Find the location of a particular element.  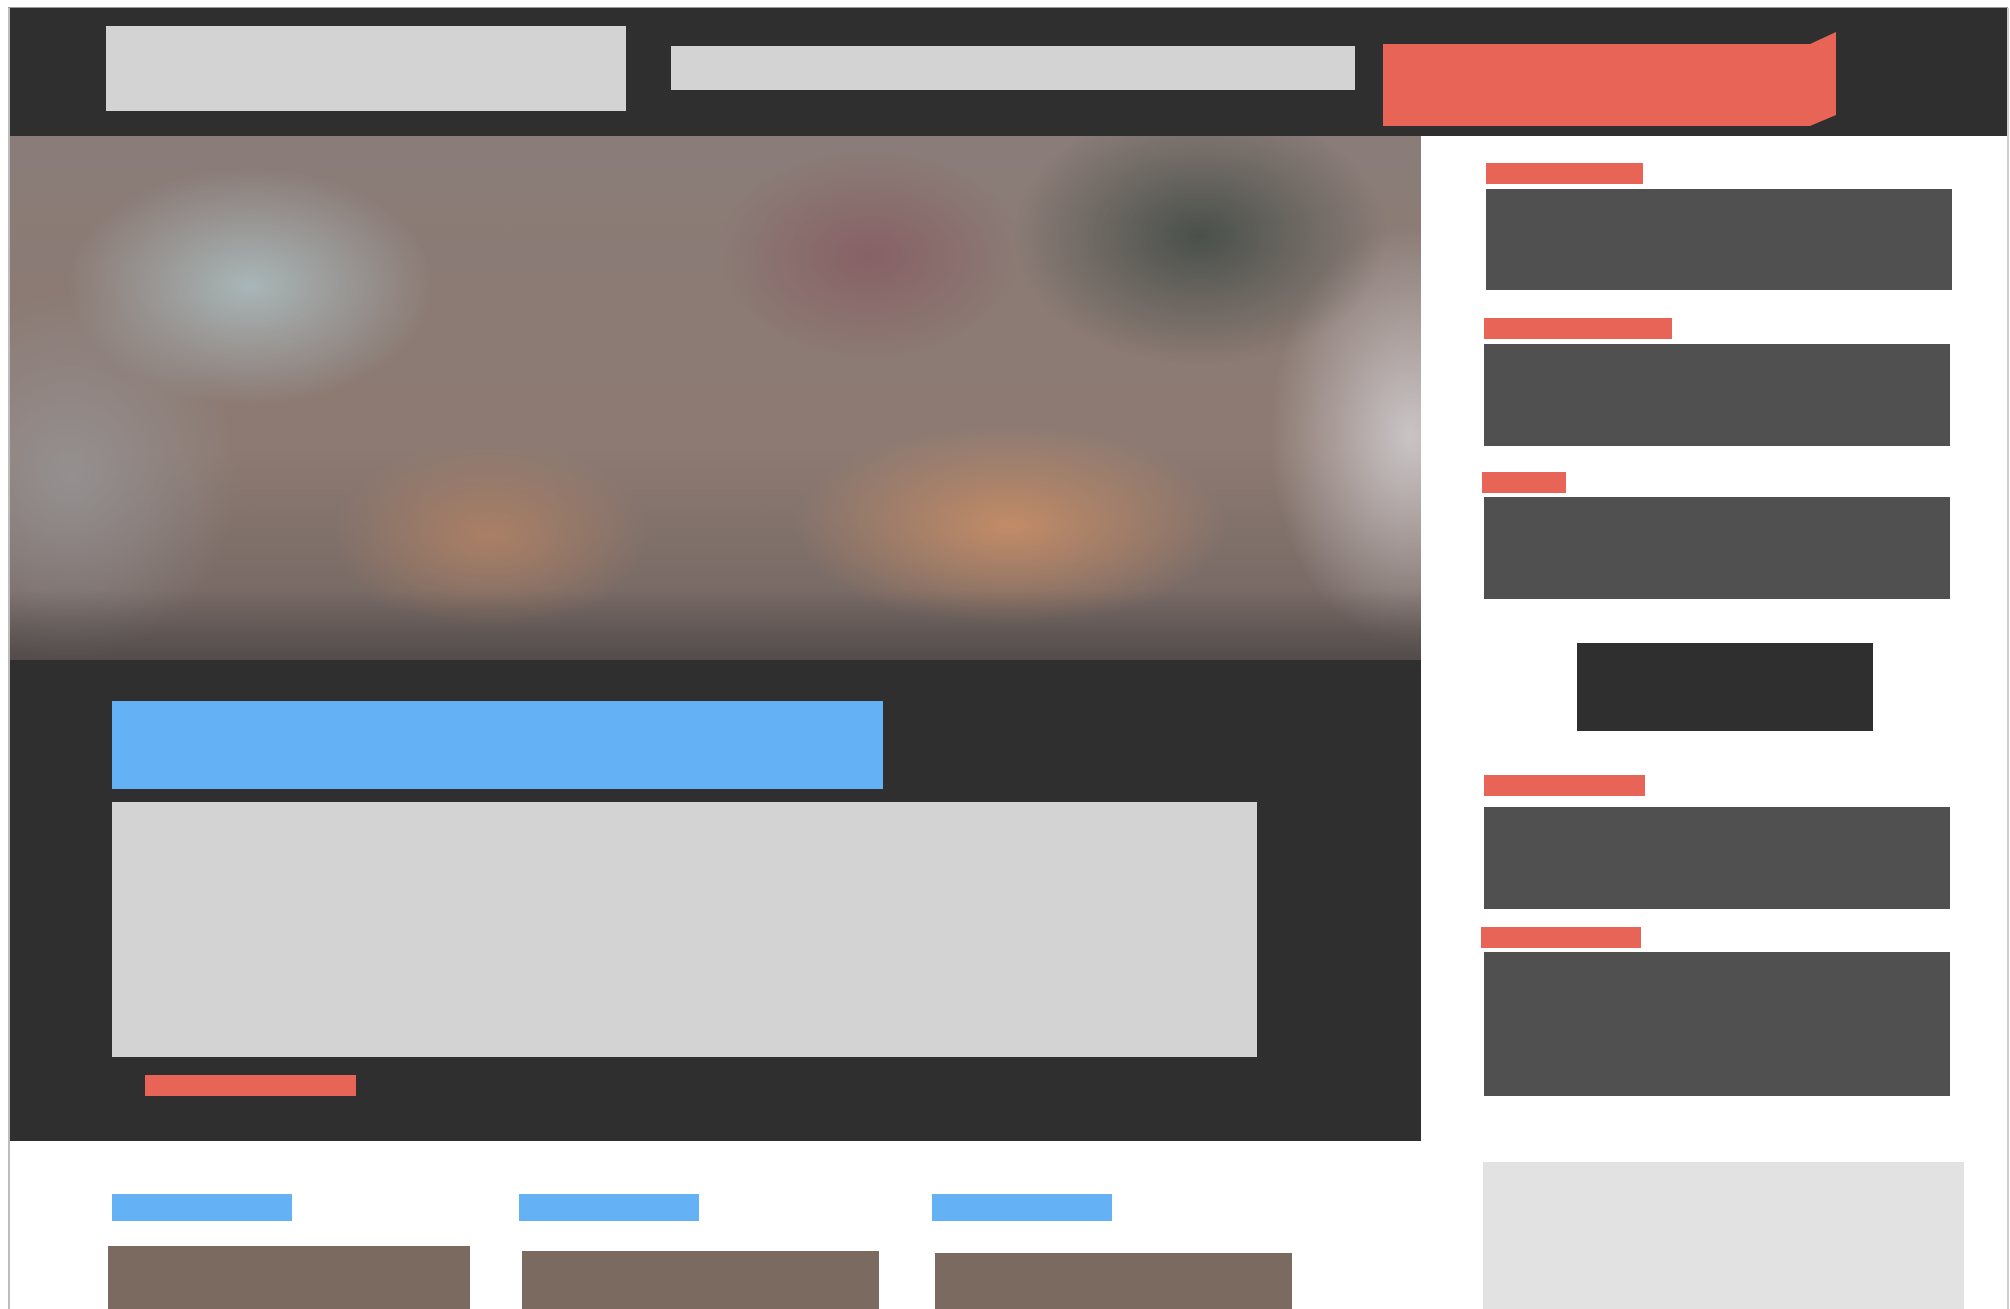

sidebar-ad-placeholder is located at coordinates (1723, 1235).